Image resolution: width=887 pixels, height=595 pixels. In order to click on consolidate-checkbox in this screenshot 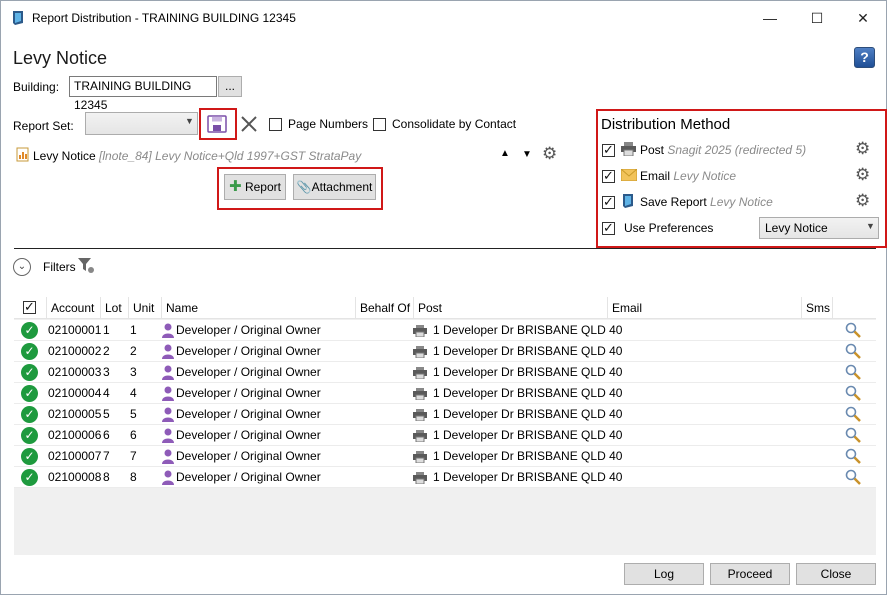, I will do `click(379, 124)`.